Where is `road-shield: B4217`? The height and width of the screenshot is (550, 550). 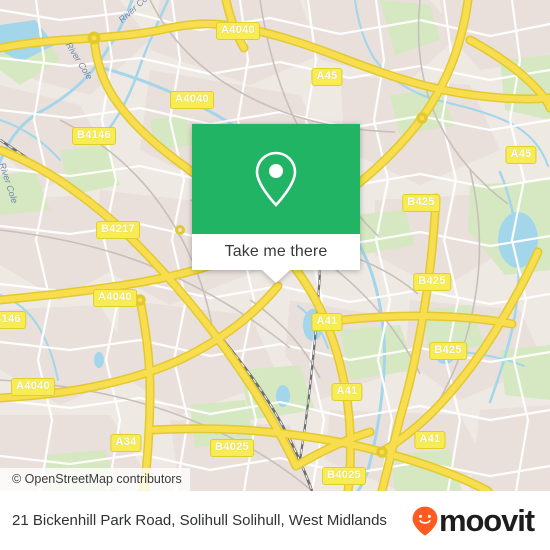 road-shield: B4217 is located at coordinates (118, 230).